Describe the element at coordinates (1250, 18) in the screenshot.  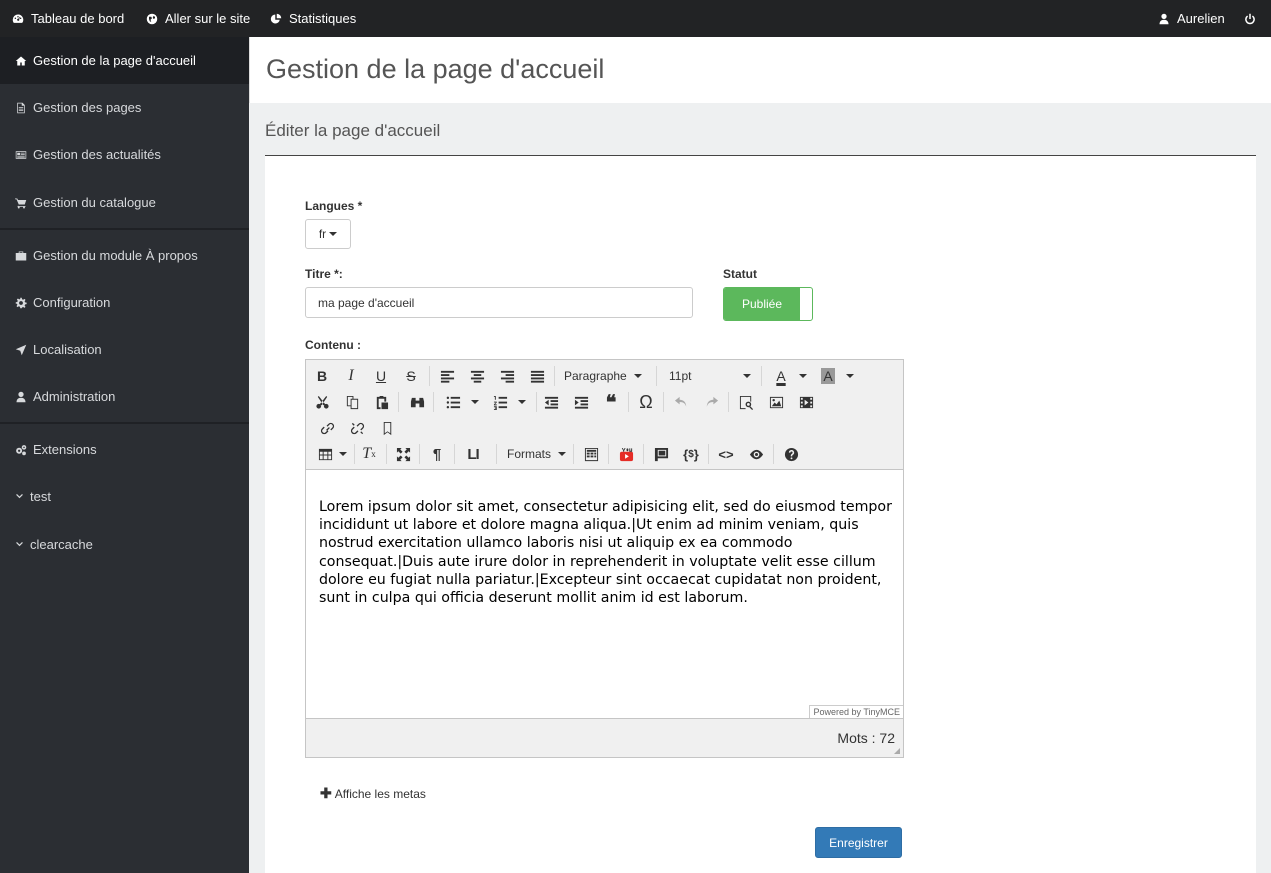
I see `logout-button` at that location.